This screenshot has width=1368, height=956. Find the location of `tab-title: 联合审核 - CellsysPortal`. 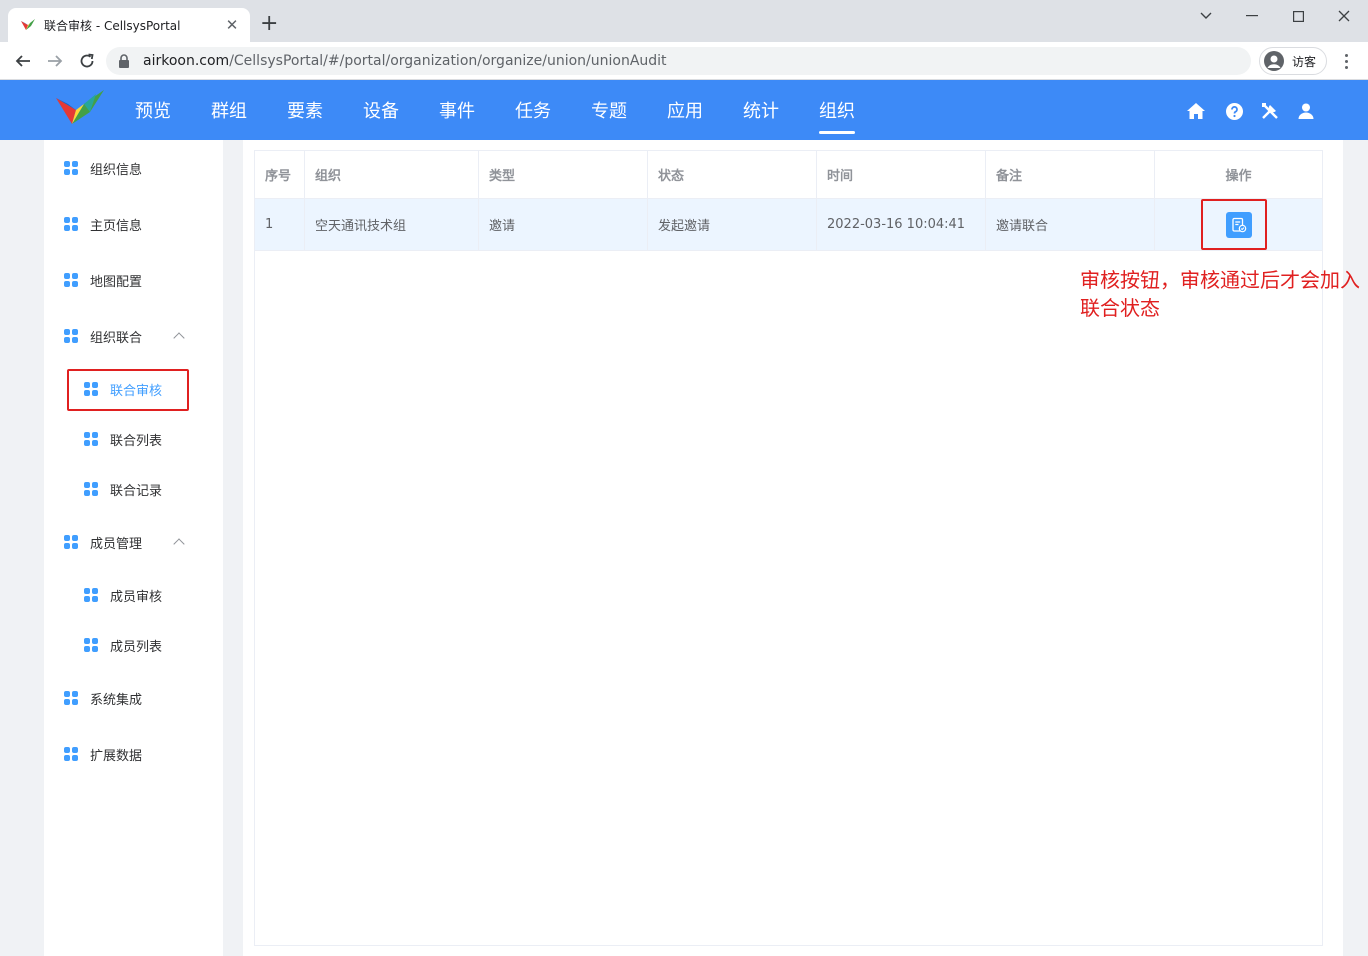

tab-title: 联合审核 - CellsysPortal is located at coordinates (112, 25).